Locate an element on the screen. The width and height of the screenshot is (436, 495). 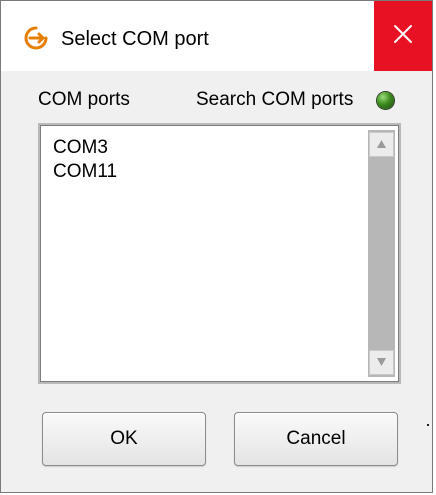
close-icon is located at coordinates (403, 36).